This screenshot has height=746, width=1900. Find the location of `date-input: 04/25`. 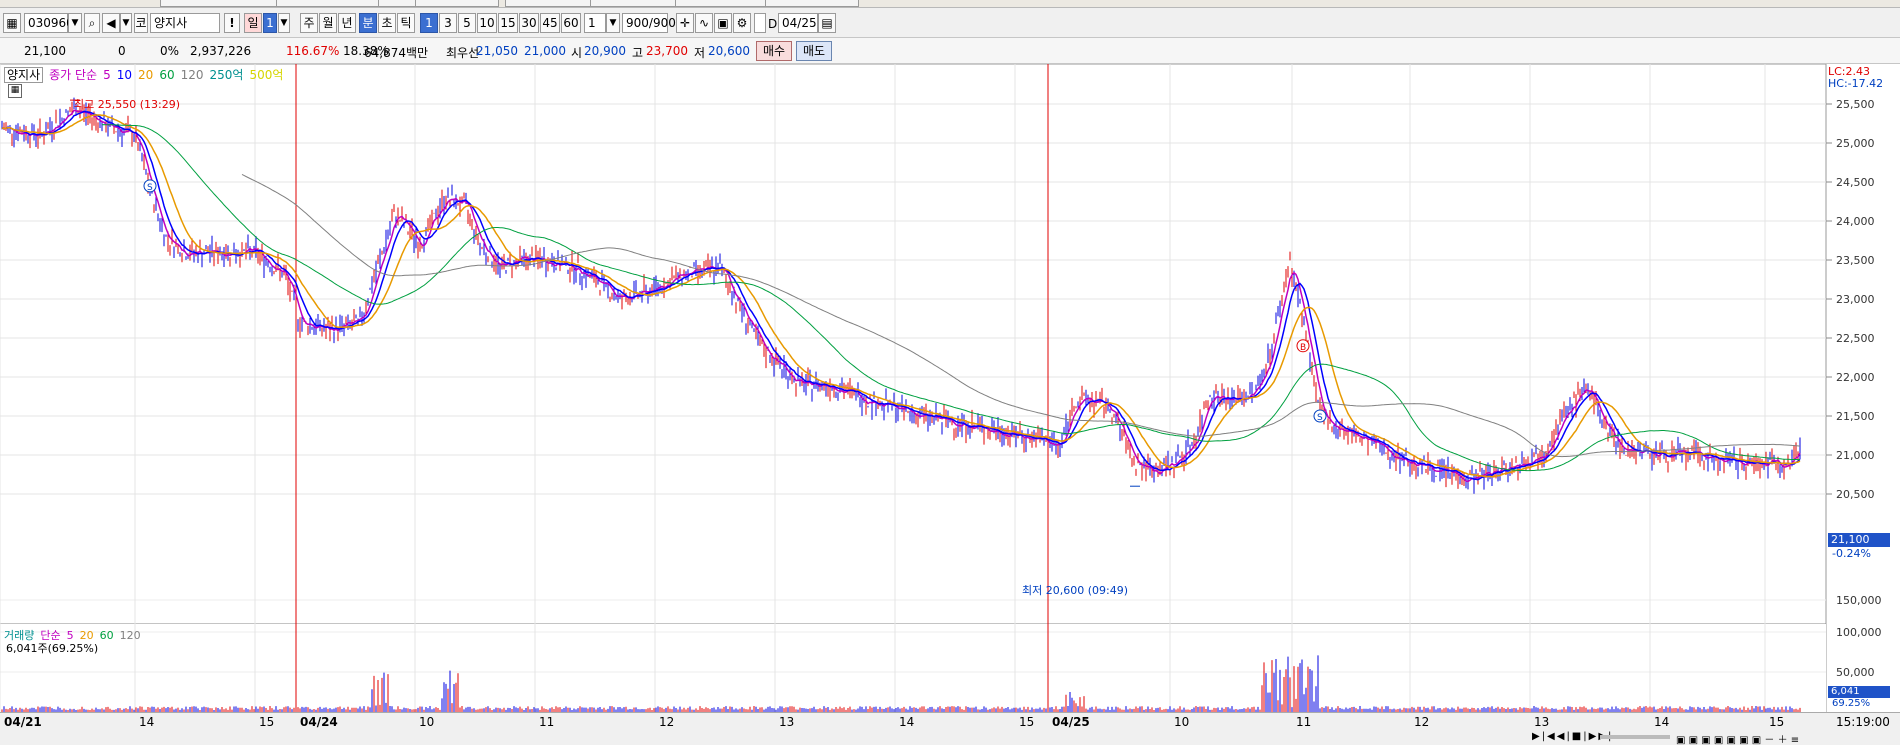

date-input: 04/25 is located at coordinates (798, 23).